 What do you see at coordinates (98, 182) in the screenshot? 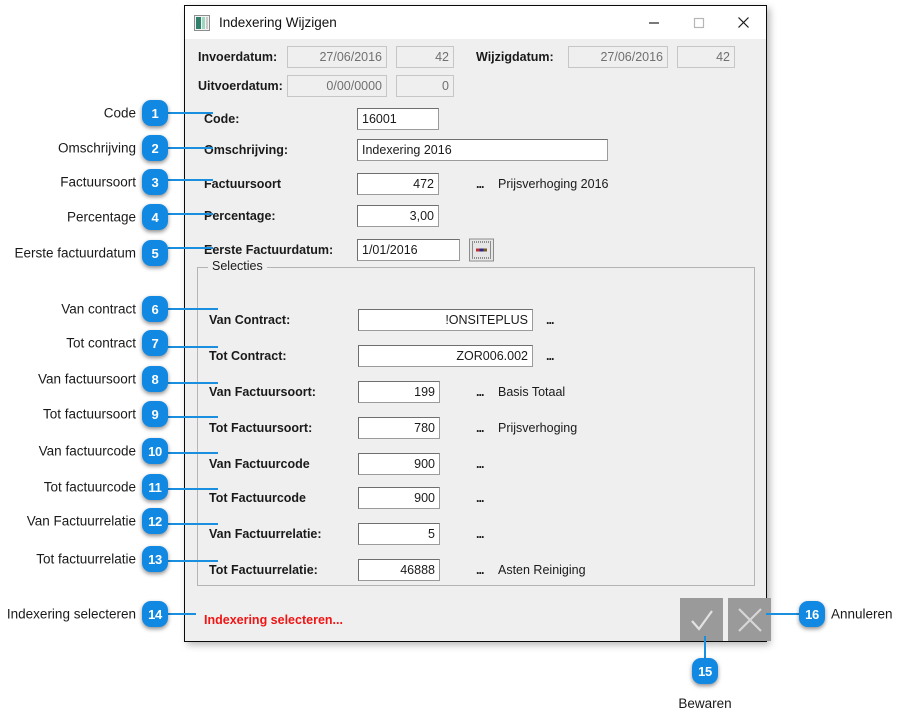
I see `annotation-label-3: Factuursoort` at bounding box center [98, 182].